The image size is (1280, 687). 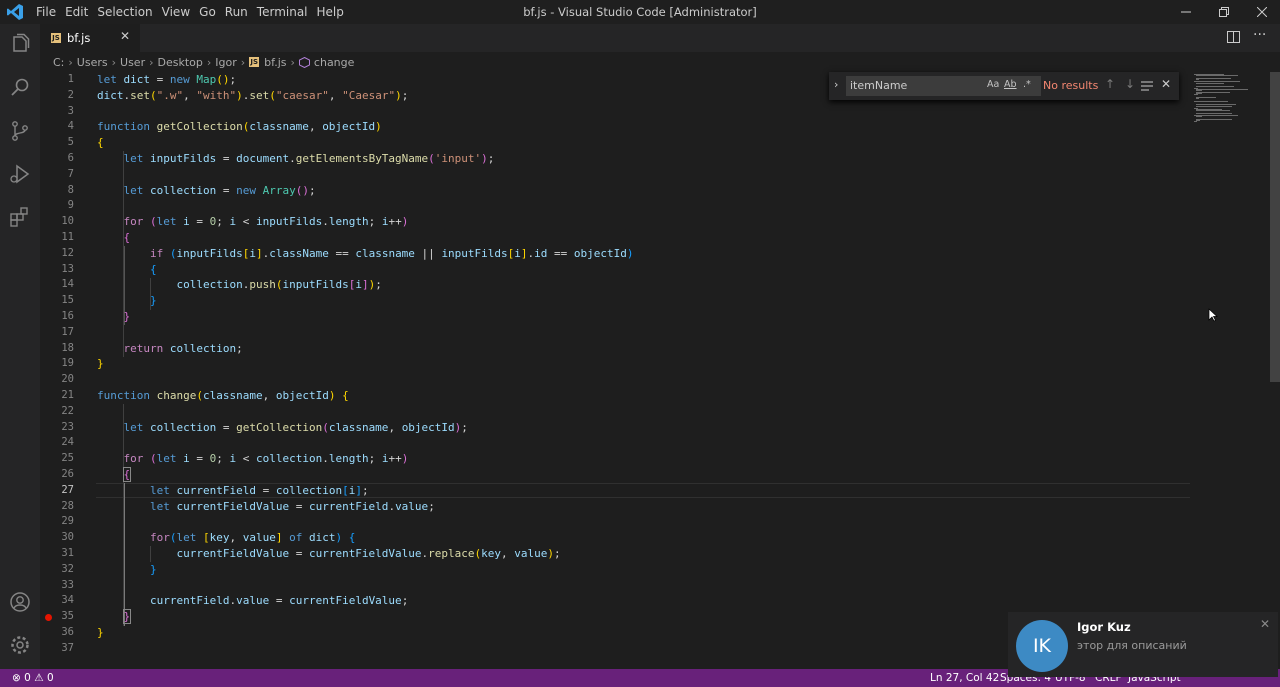 I want to click on error-icon: ⊗, so click(x=16, y=678).